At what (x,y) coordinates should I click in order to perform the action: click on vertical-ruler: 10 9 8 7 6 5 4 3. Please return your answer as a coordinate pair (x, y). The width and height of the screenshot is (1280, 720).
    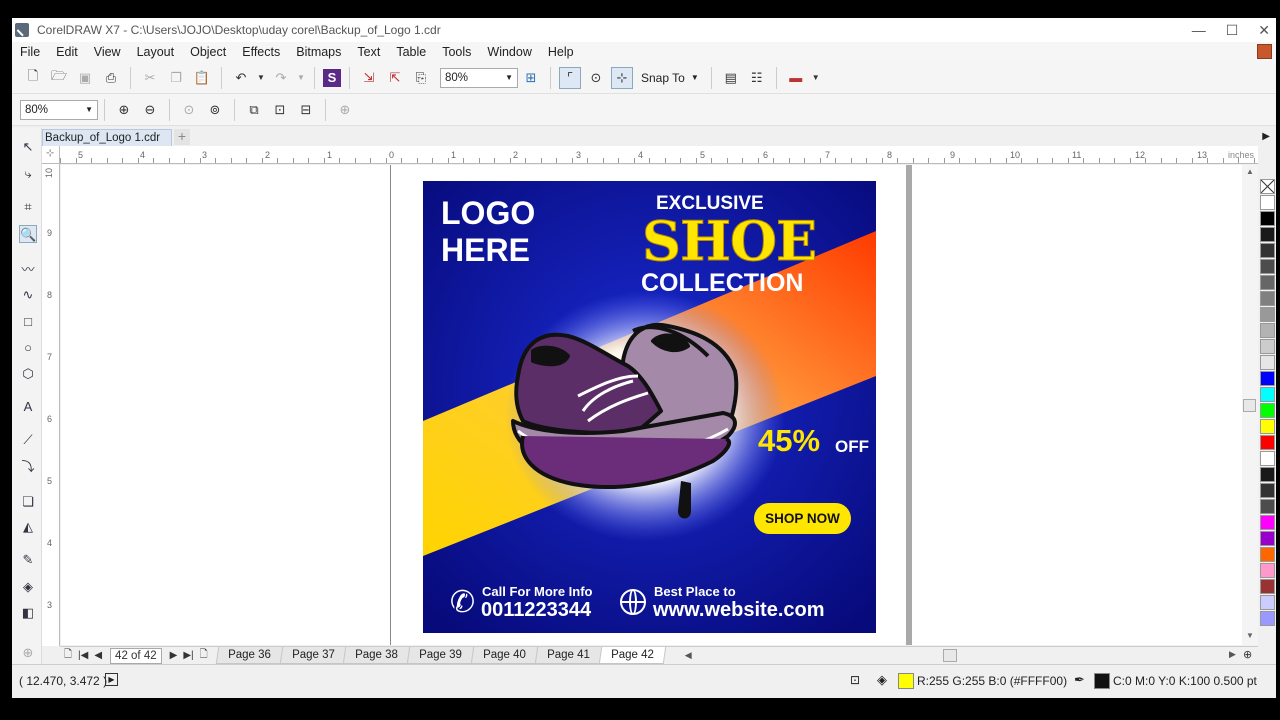
    Looking at the image, I should click on (51, 405).